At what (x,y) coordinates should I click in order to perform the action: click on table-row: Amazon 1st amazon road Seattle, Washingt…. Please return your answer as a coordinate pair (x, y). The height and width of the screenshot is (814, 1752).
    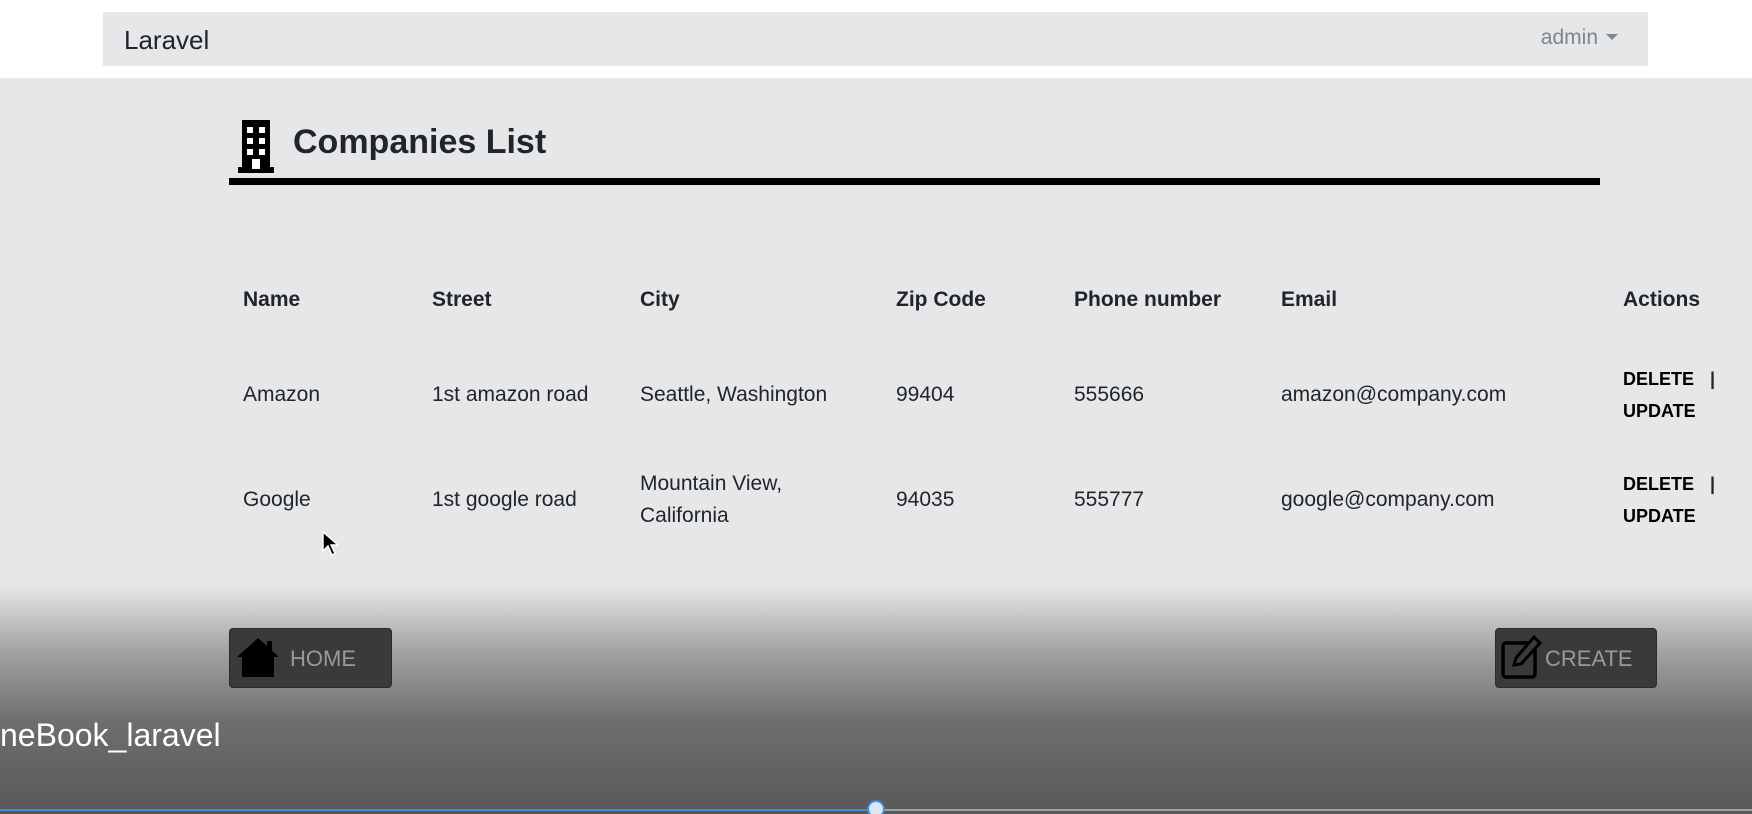
    Looking at the image, I should click on (984, 395).